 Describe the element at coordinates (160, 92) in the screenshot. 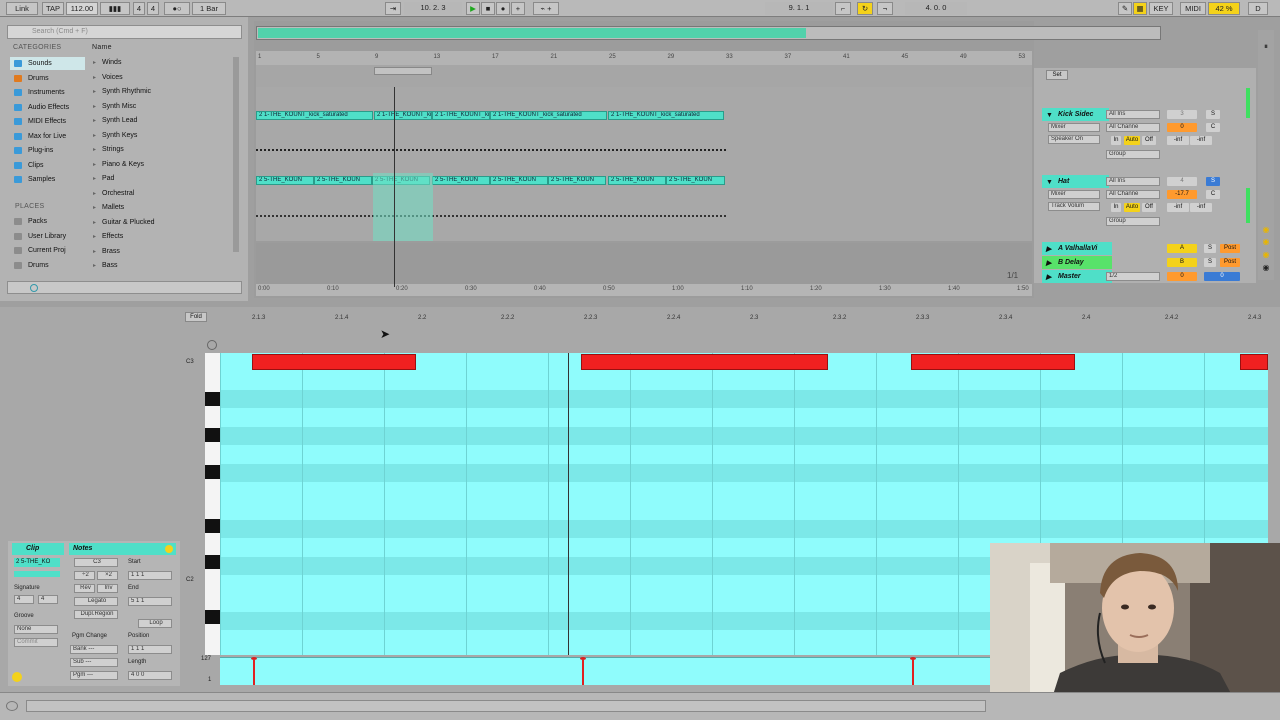

I see `name-item-synth-rhythmic: Synth Rhythmic` at that location.